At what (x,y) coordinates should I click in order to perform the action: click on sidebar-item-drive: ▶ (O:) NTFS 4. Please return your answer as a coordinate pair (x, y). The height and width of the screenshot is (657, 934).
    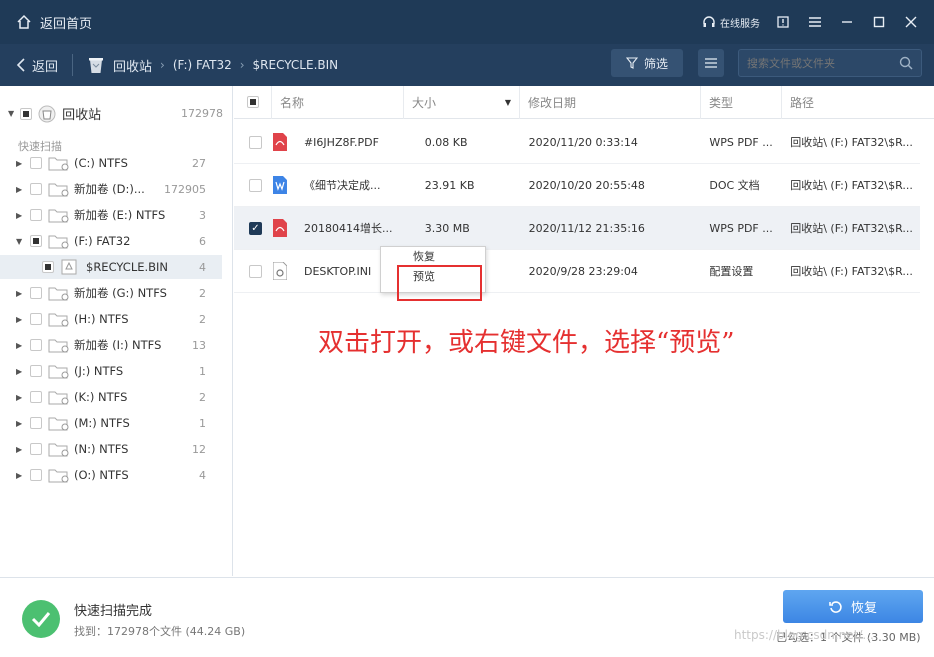
    Looking at the image, I should click on (111, 475).